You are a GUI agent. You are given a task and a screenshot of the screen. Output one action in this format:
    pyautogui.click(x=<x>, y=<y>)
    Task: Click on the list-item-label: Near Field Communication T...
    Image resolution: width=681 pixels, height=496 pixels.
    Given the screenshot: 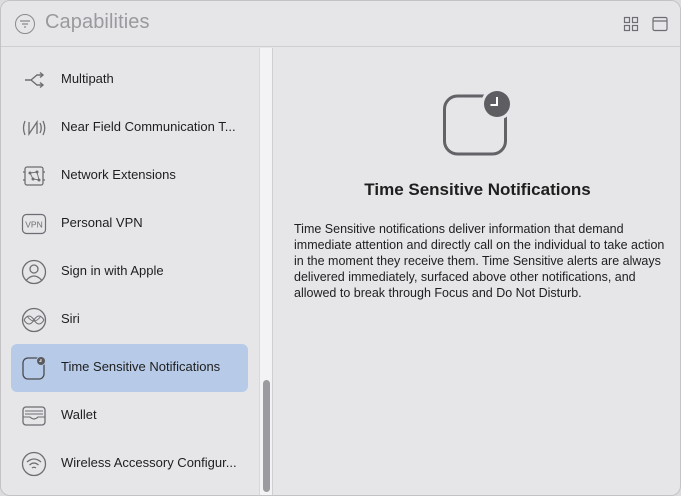 What is the action you would take?
    pyautogui.click(x=148, y=126)
    